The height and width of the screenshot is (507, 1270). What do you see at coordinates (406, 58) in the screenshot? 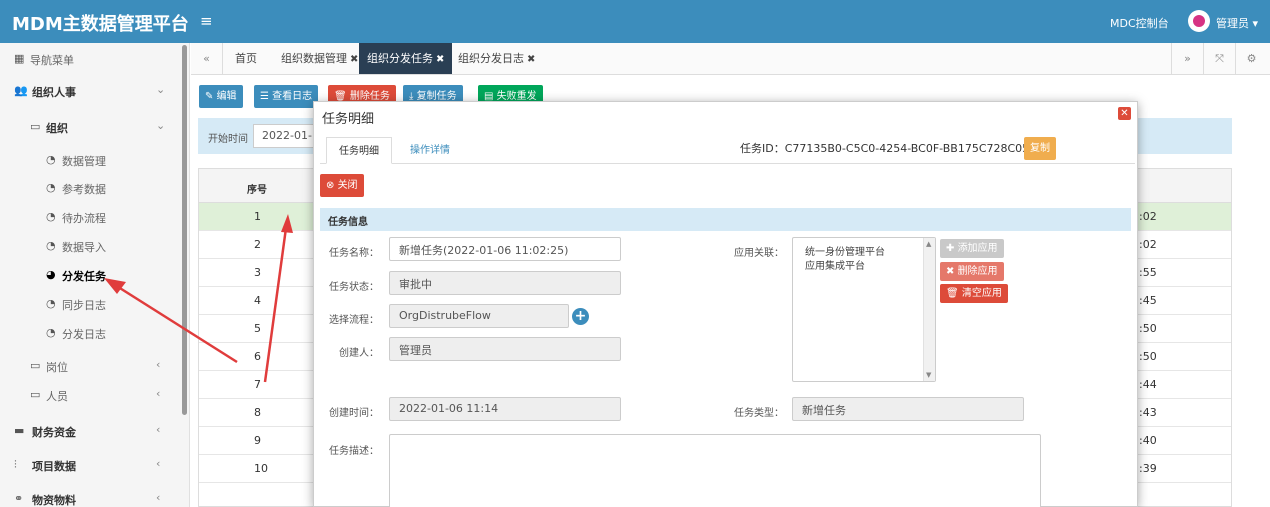
I see `tab-org-distribute-task: 组织分发任务 ✖` at bounding box center [406, 58].